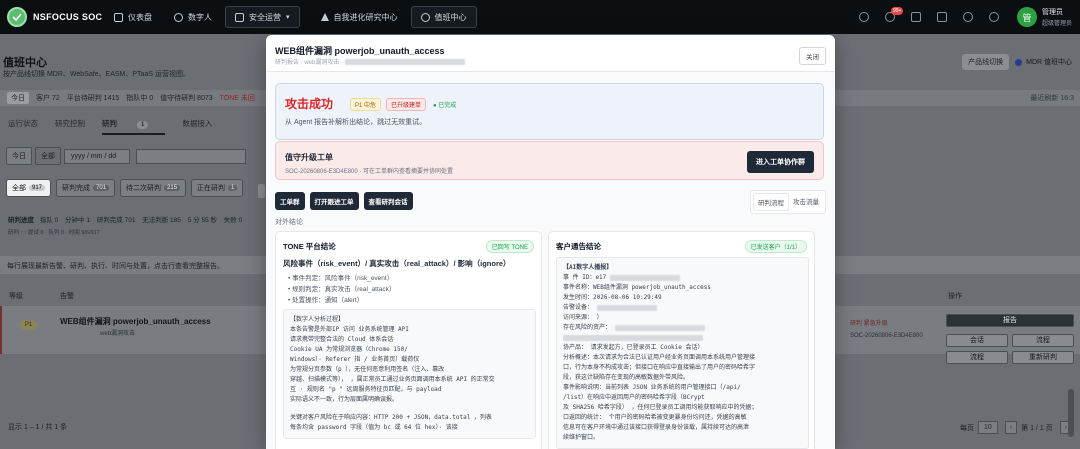  What do you see at coordinates (443, 17) in the screenshot?
I see `nav-duty-center: 值班中心` at bounding box center [443, 17].